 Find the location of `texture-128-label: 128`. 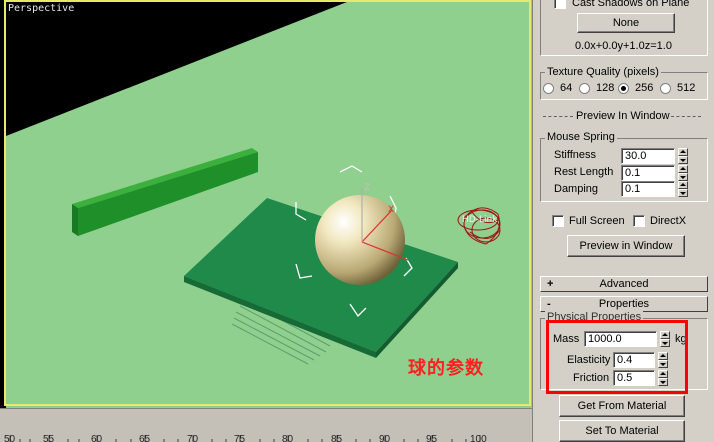

texture-128-label: 128 is located at coordinates (605, 88).